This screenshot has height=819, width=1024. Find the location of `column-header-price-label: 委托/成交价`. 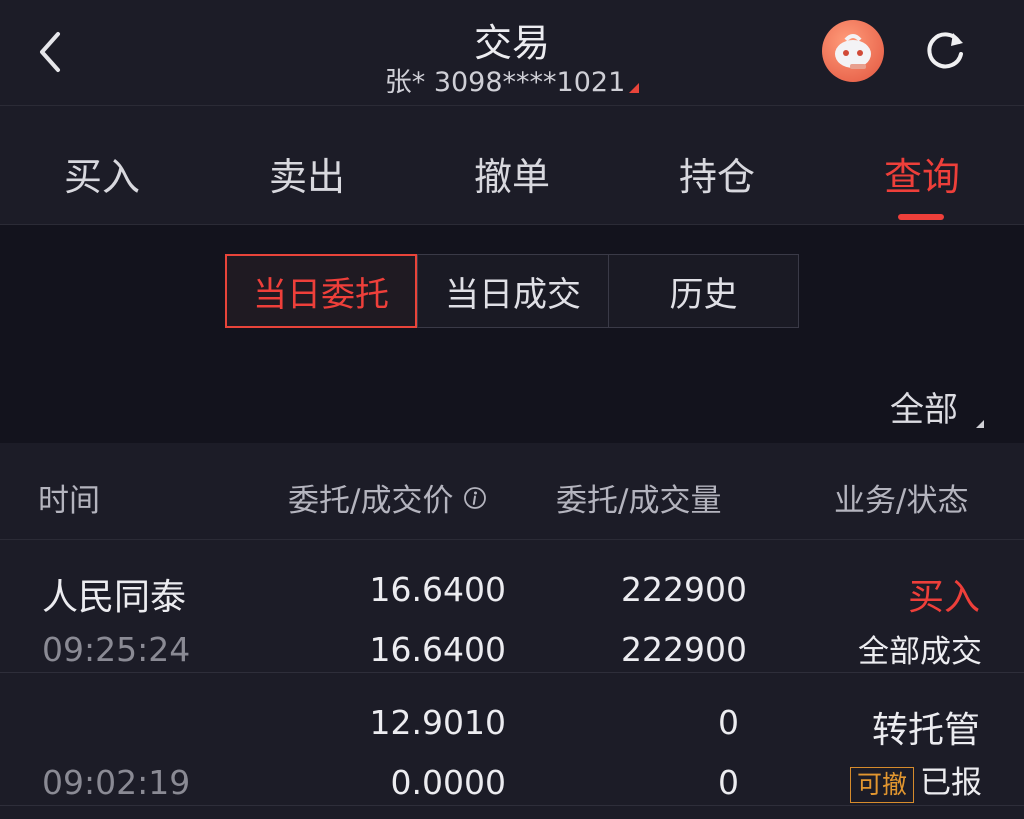

column-header-price-label: 委托/成交价 is located at coordinates (371, 501).